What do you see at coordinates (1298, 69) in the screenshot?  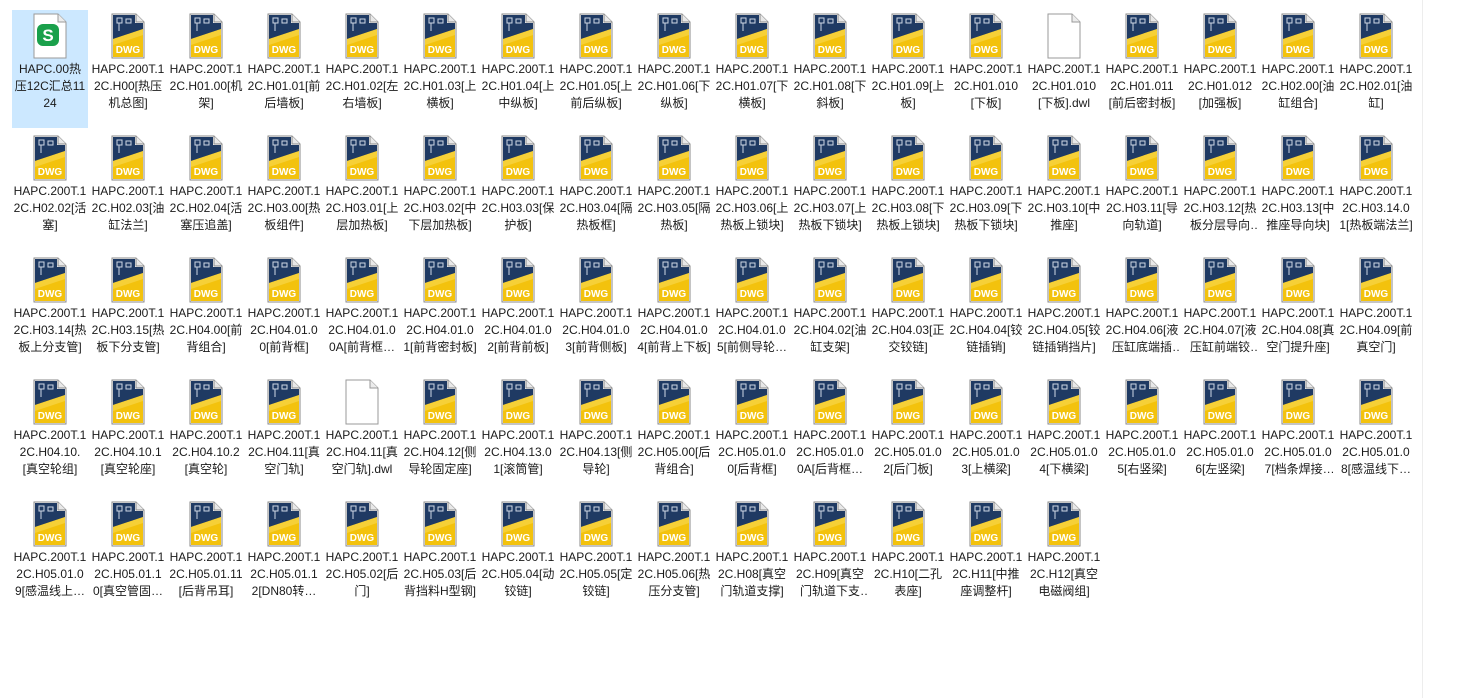 I see `file-item: DWG HAPC.200T.12C.H02.00[油缸组合]` at bounding box center [1298, 69].